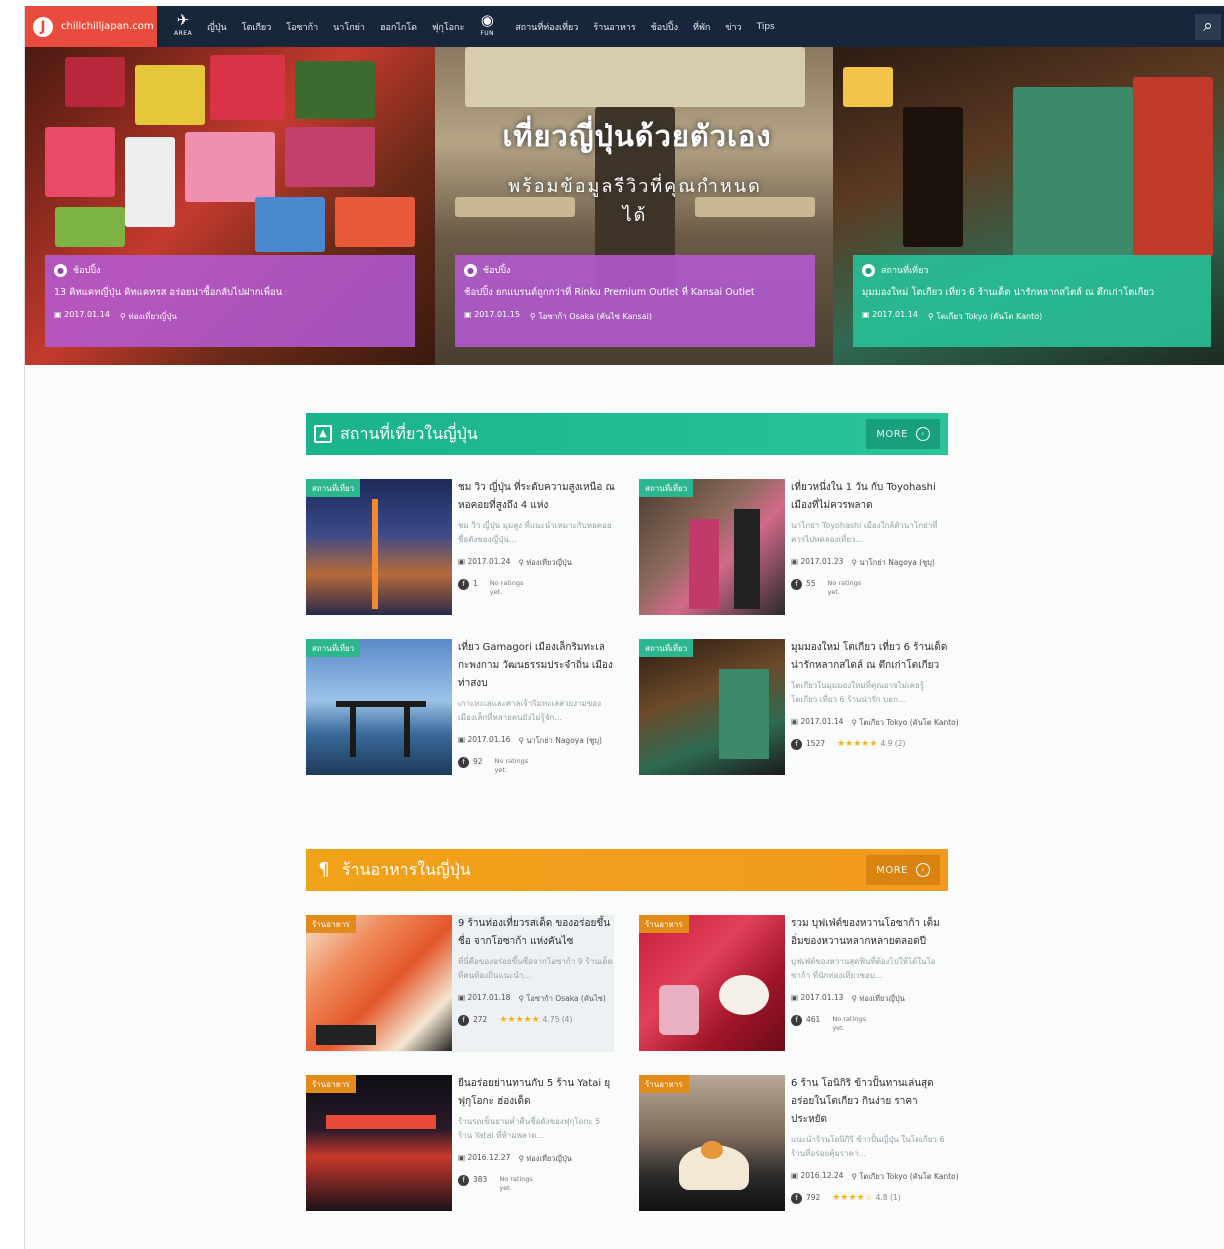 Image resolution: width=1224 pixels, height=1249 pixels. Describe the element at coordinates (324, 869) in the screenshot. I see `fork-knife-icon: ¶` at that location.